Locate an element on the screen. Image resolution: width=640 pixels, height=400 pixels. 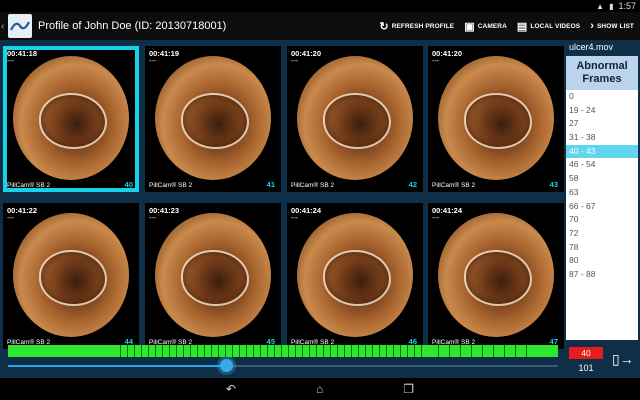
abnormal-frame-item: 70 is located at coordinates (602, 220).